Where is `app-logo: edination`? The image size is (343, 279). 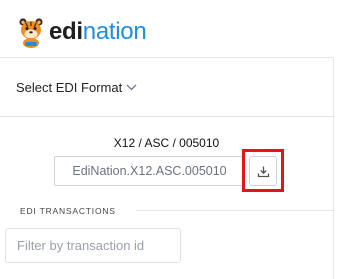 app-logo: edination is located at coordinates (81, 32).